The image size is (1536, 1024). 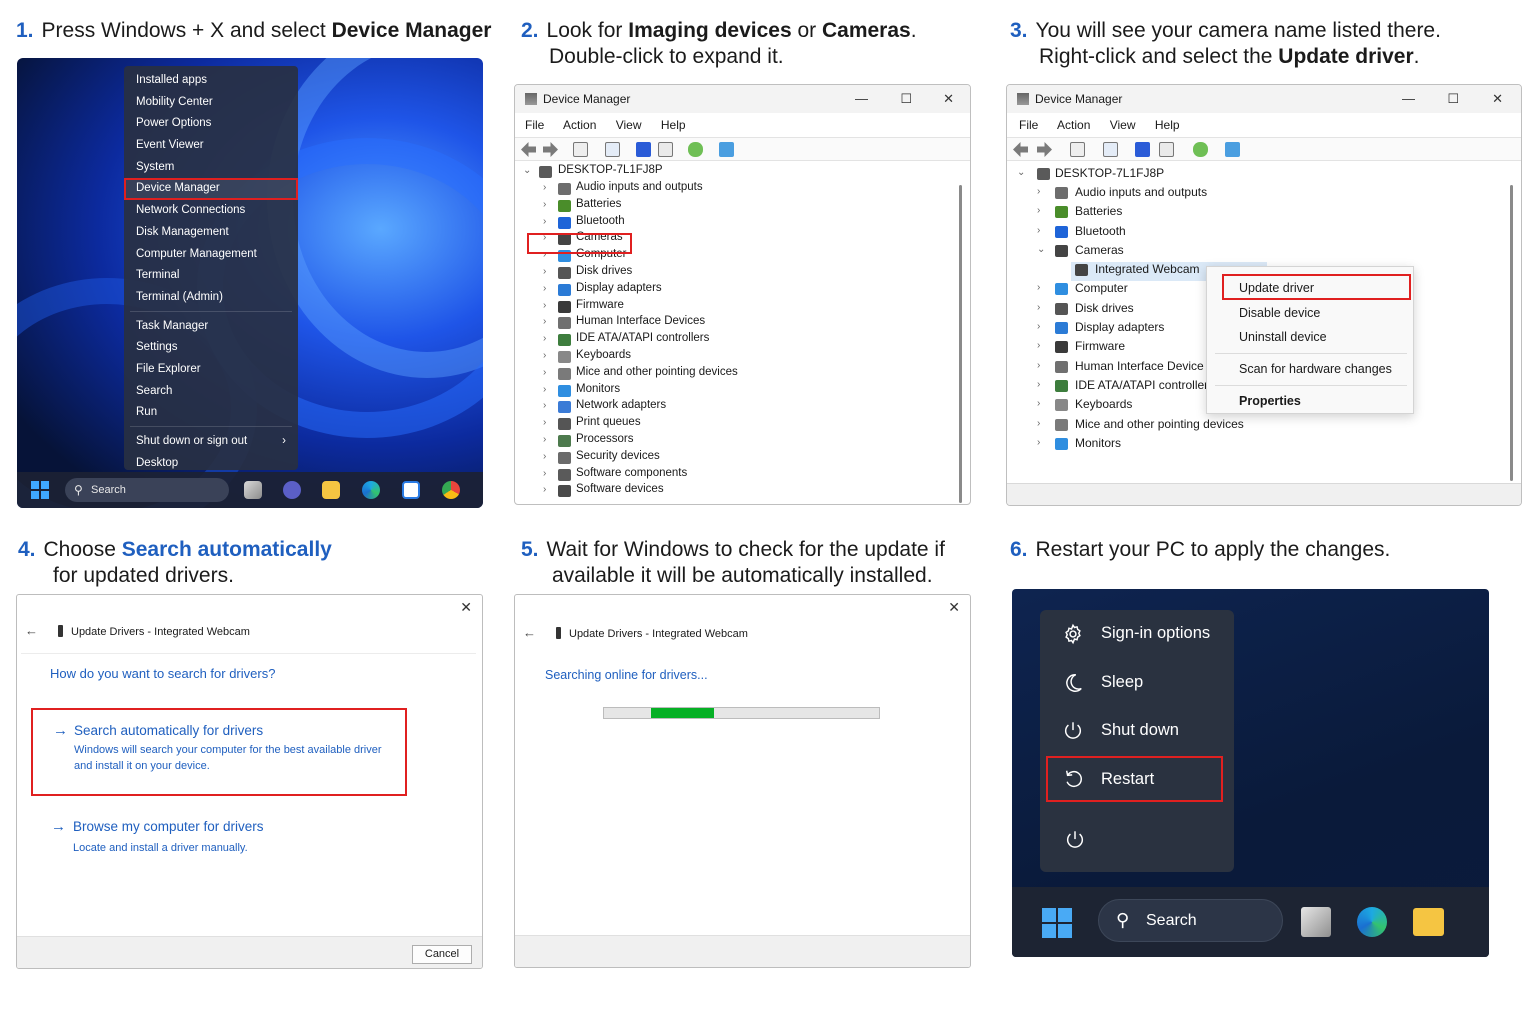 I want to click on back-arrow-icon, so click(x=1020, y=149).